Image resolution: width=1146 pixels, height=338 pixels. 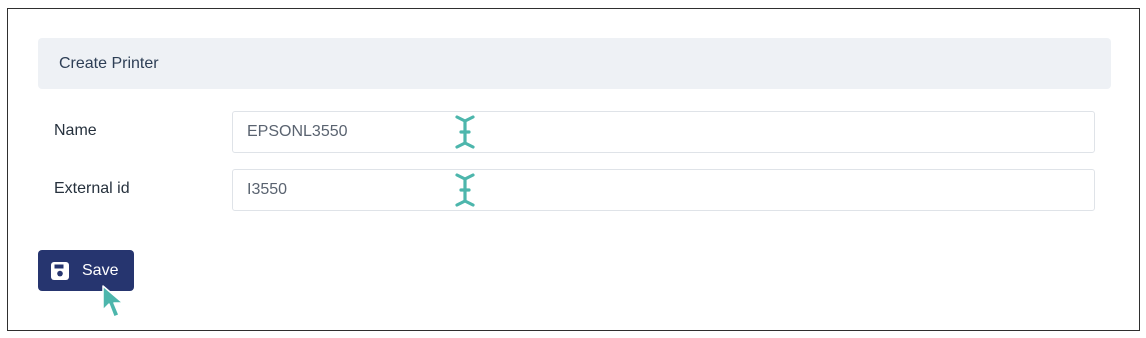 I want to click on floppy-disk-icon, so click(x=60, y=270).